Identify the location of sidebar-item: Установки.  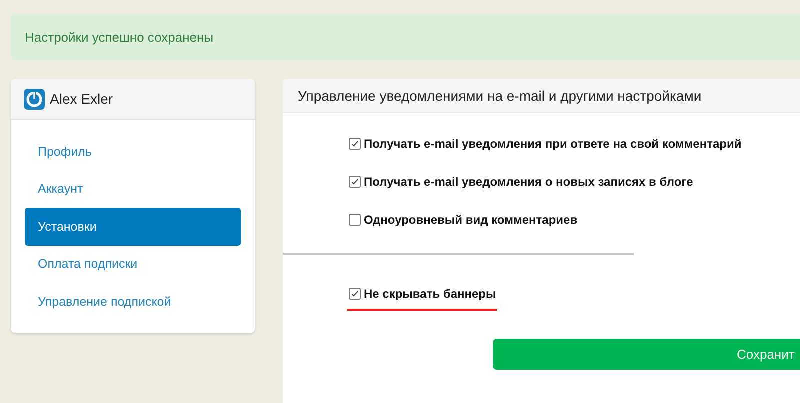
(133, 227).